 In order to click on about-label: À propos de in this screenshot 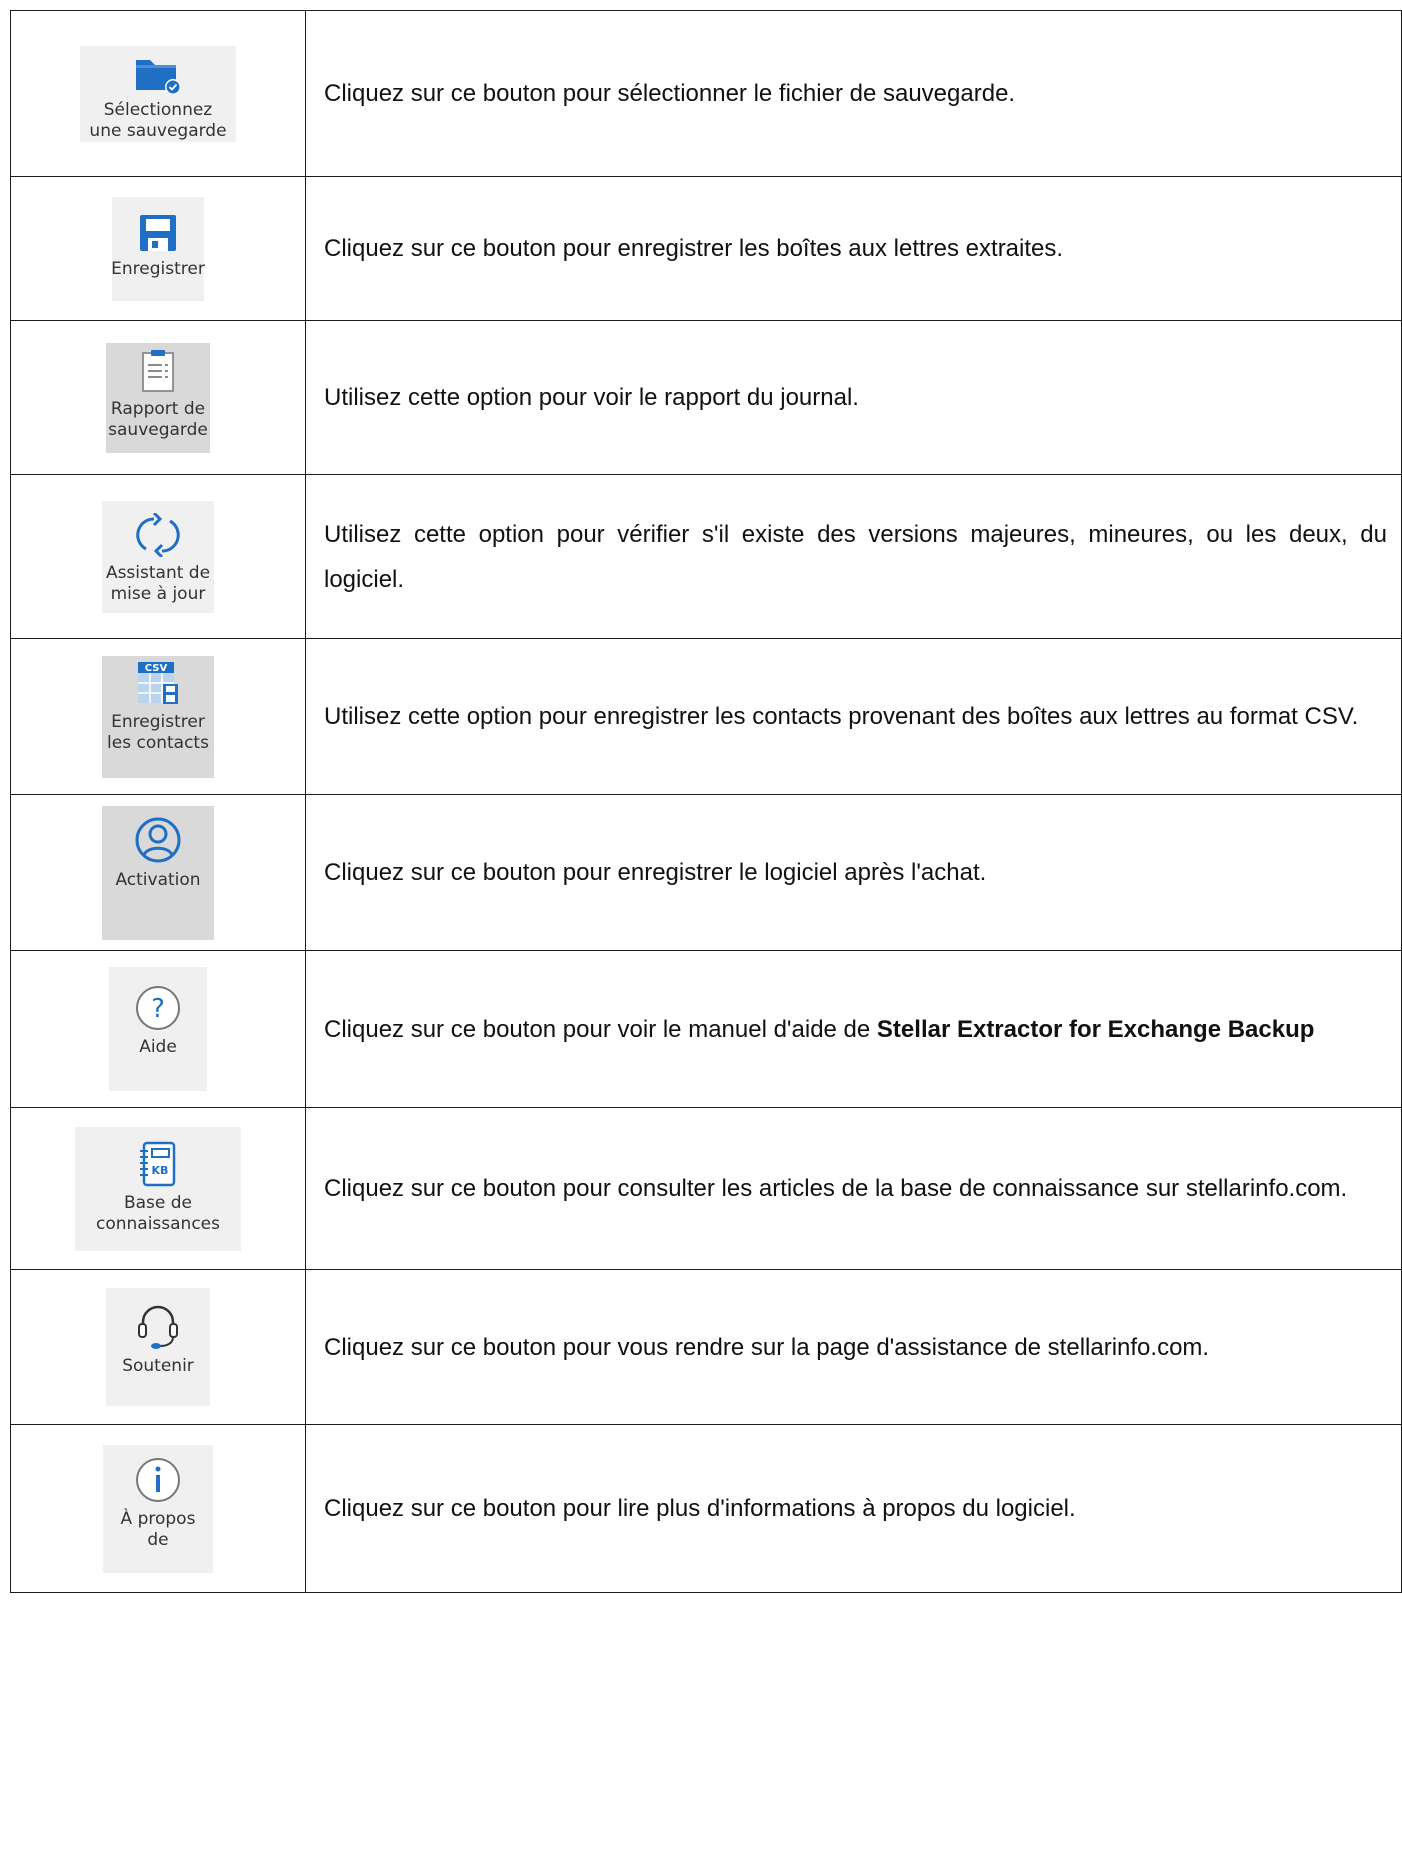, I will do `click(158, 1529)`.